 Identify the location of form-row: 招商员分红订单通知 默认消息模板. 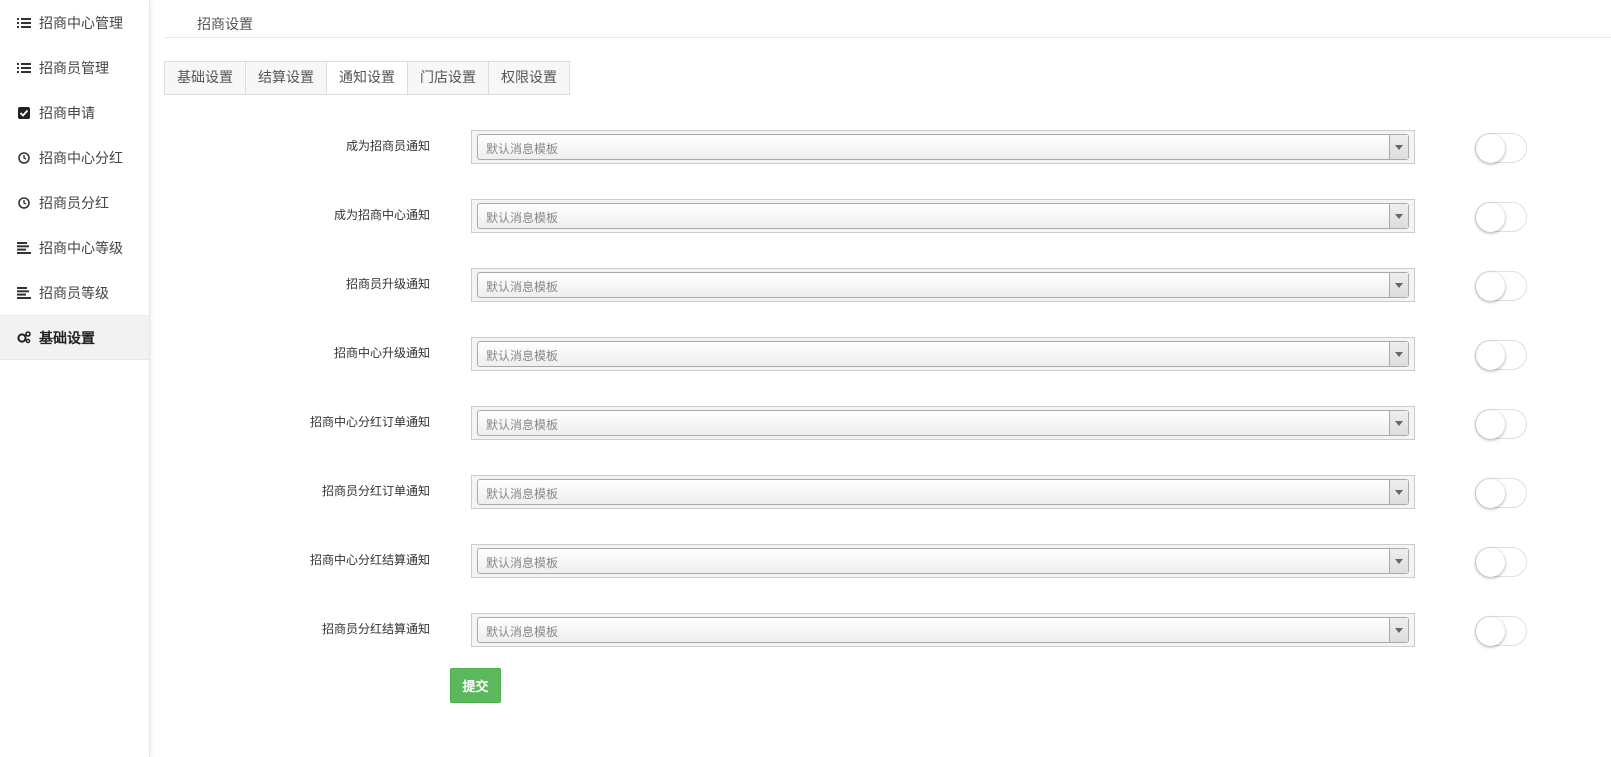
(887, 492).